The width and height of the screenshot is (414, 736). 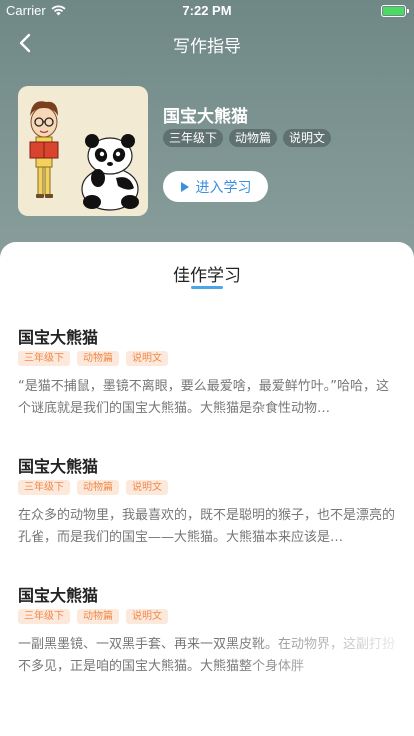 I want to click on section-title: 佳作学习, so click(x=207, y=276).